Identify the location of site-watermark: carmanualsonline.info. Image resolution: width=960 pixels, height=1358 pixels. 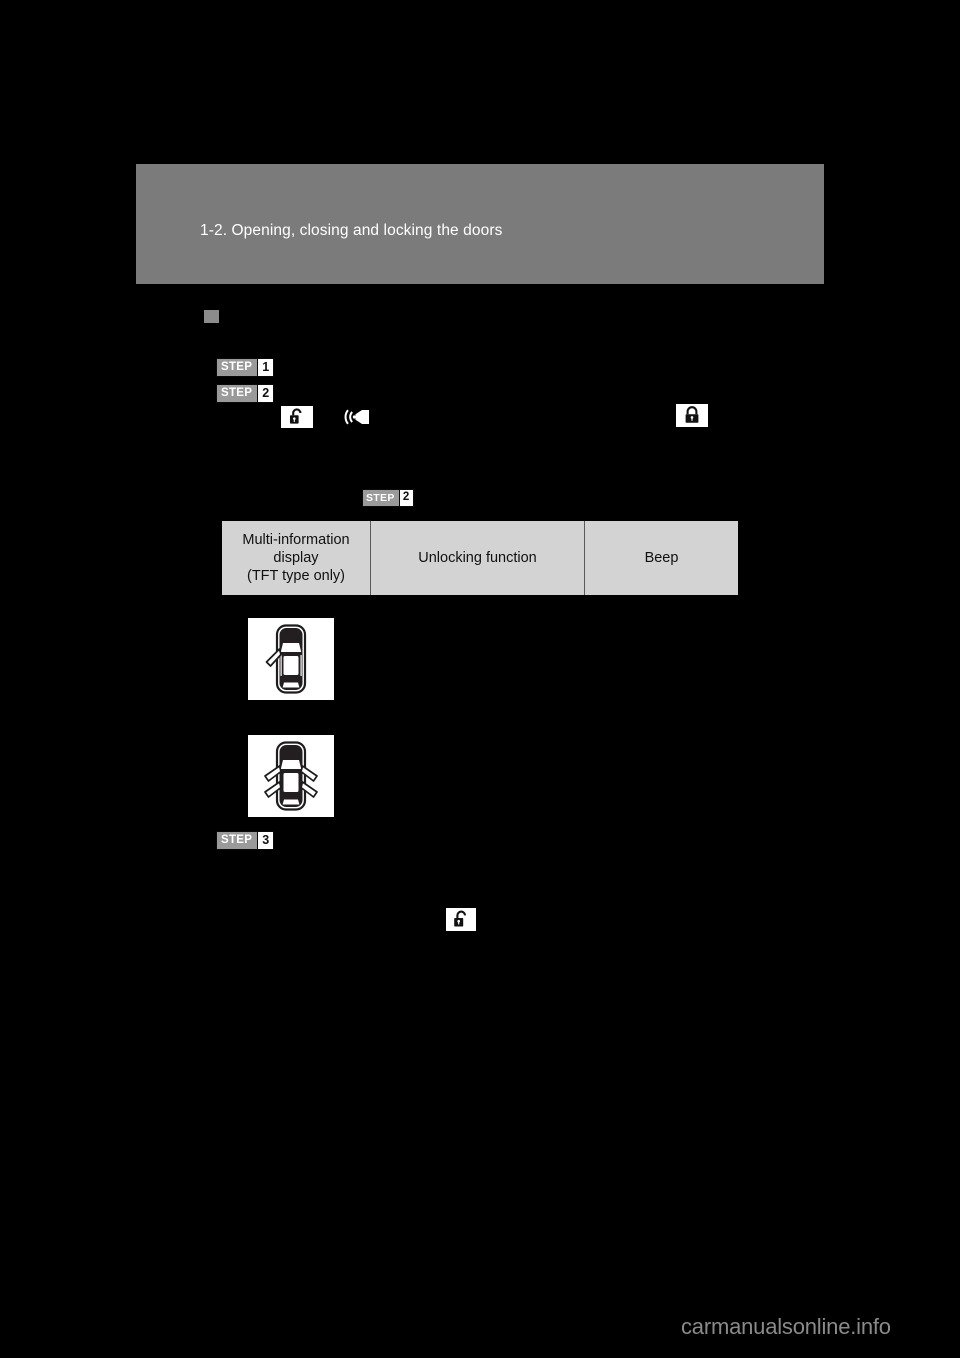
(786, 1326).